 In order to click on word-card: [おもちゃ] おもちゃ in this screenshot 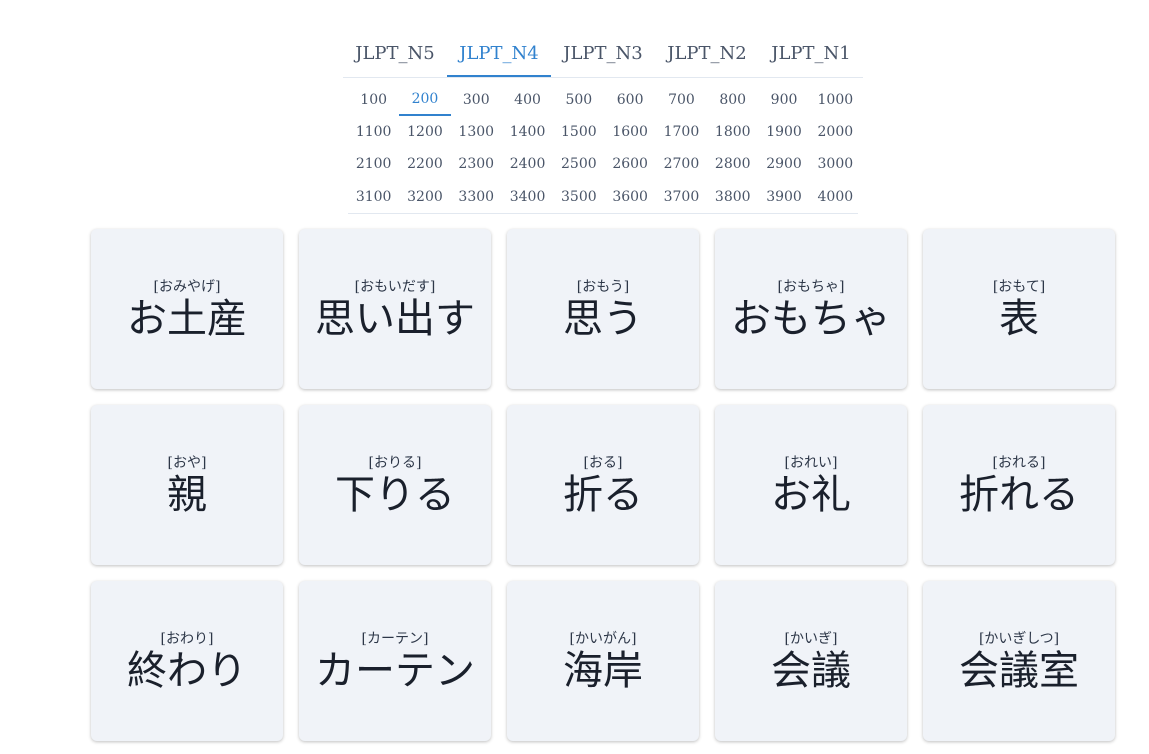, I will do `click(811, 309)`.